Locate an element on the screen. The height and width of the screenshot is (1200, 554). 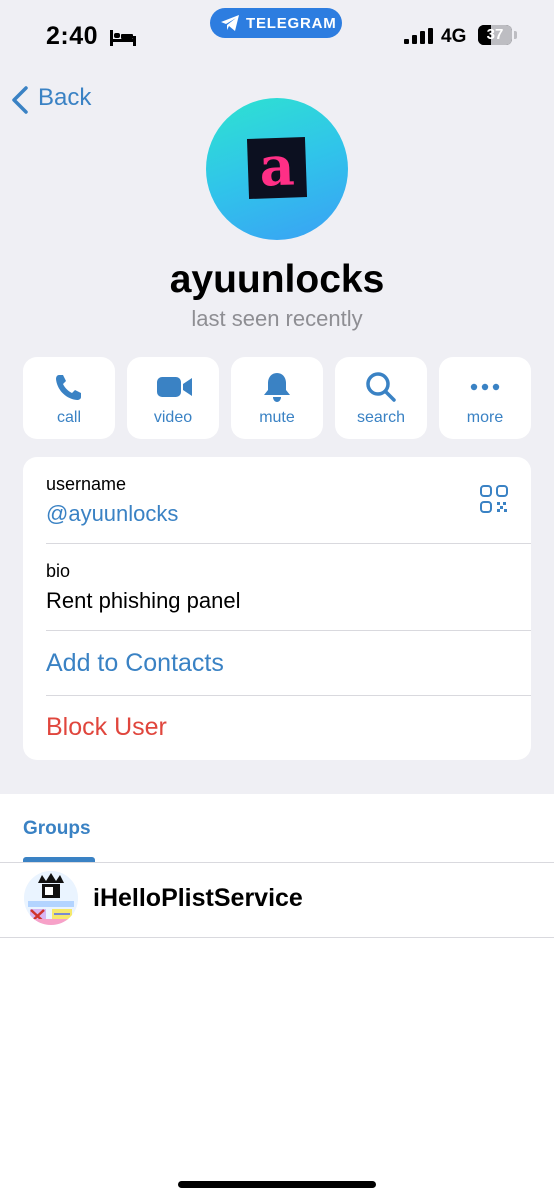
tab-groups: Groups is located at coordinates (57, 829).